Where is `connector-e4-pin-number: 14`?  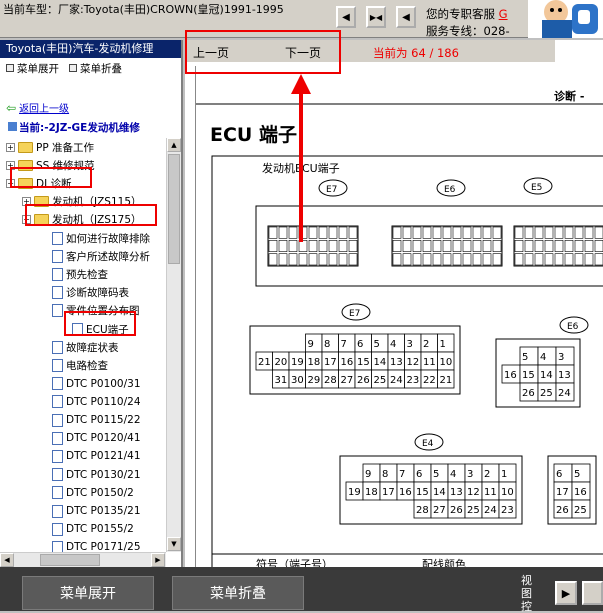 connector-e4-pin-number: 14 is located at coordinates (439, 492).